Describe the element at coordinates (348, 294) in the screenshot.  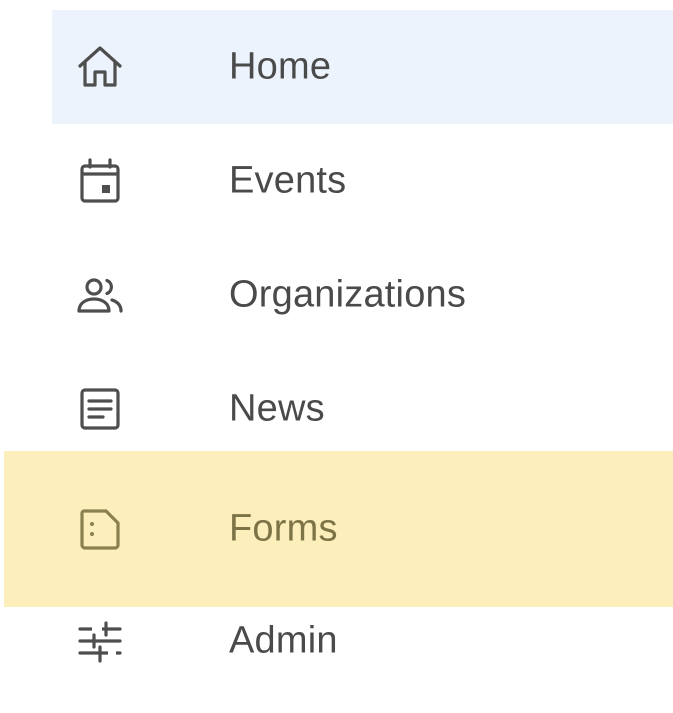
I see `nav-item-label: Organizations` at that location.